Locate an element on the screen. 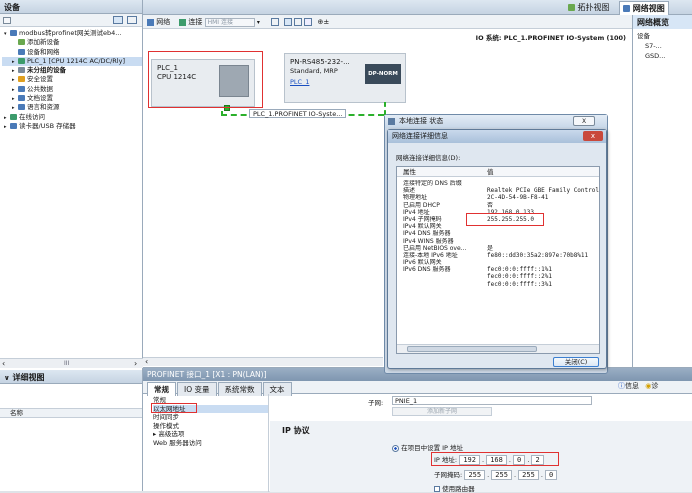  collapse-icon: ∨ is located at coordinates (7, 378).